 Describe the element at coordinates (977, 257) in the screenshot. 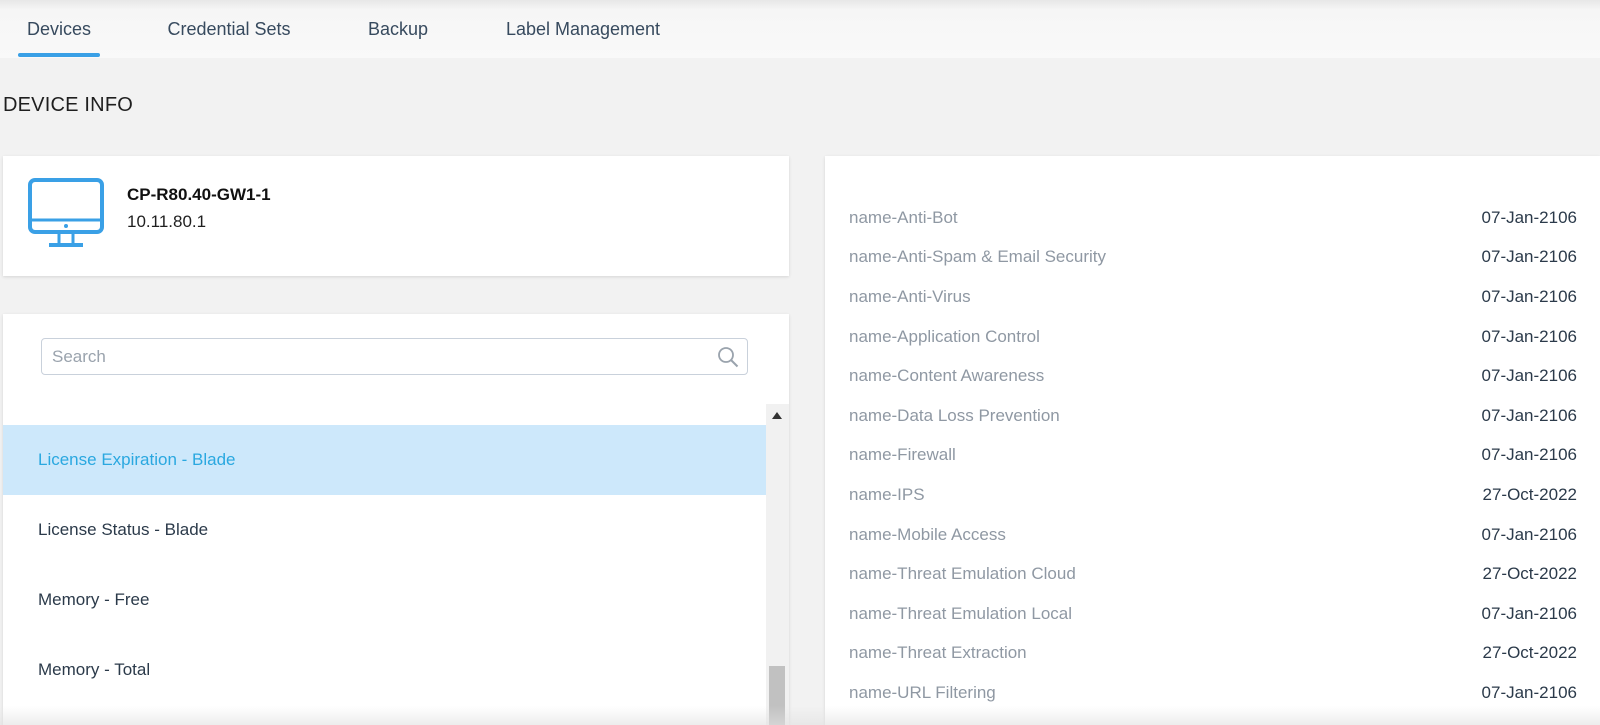

I see `license-name: name-Anti-Spam & Email Security` at that location.